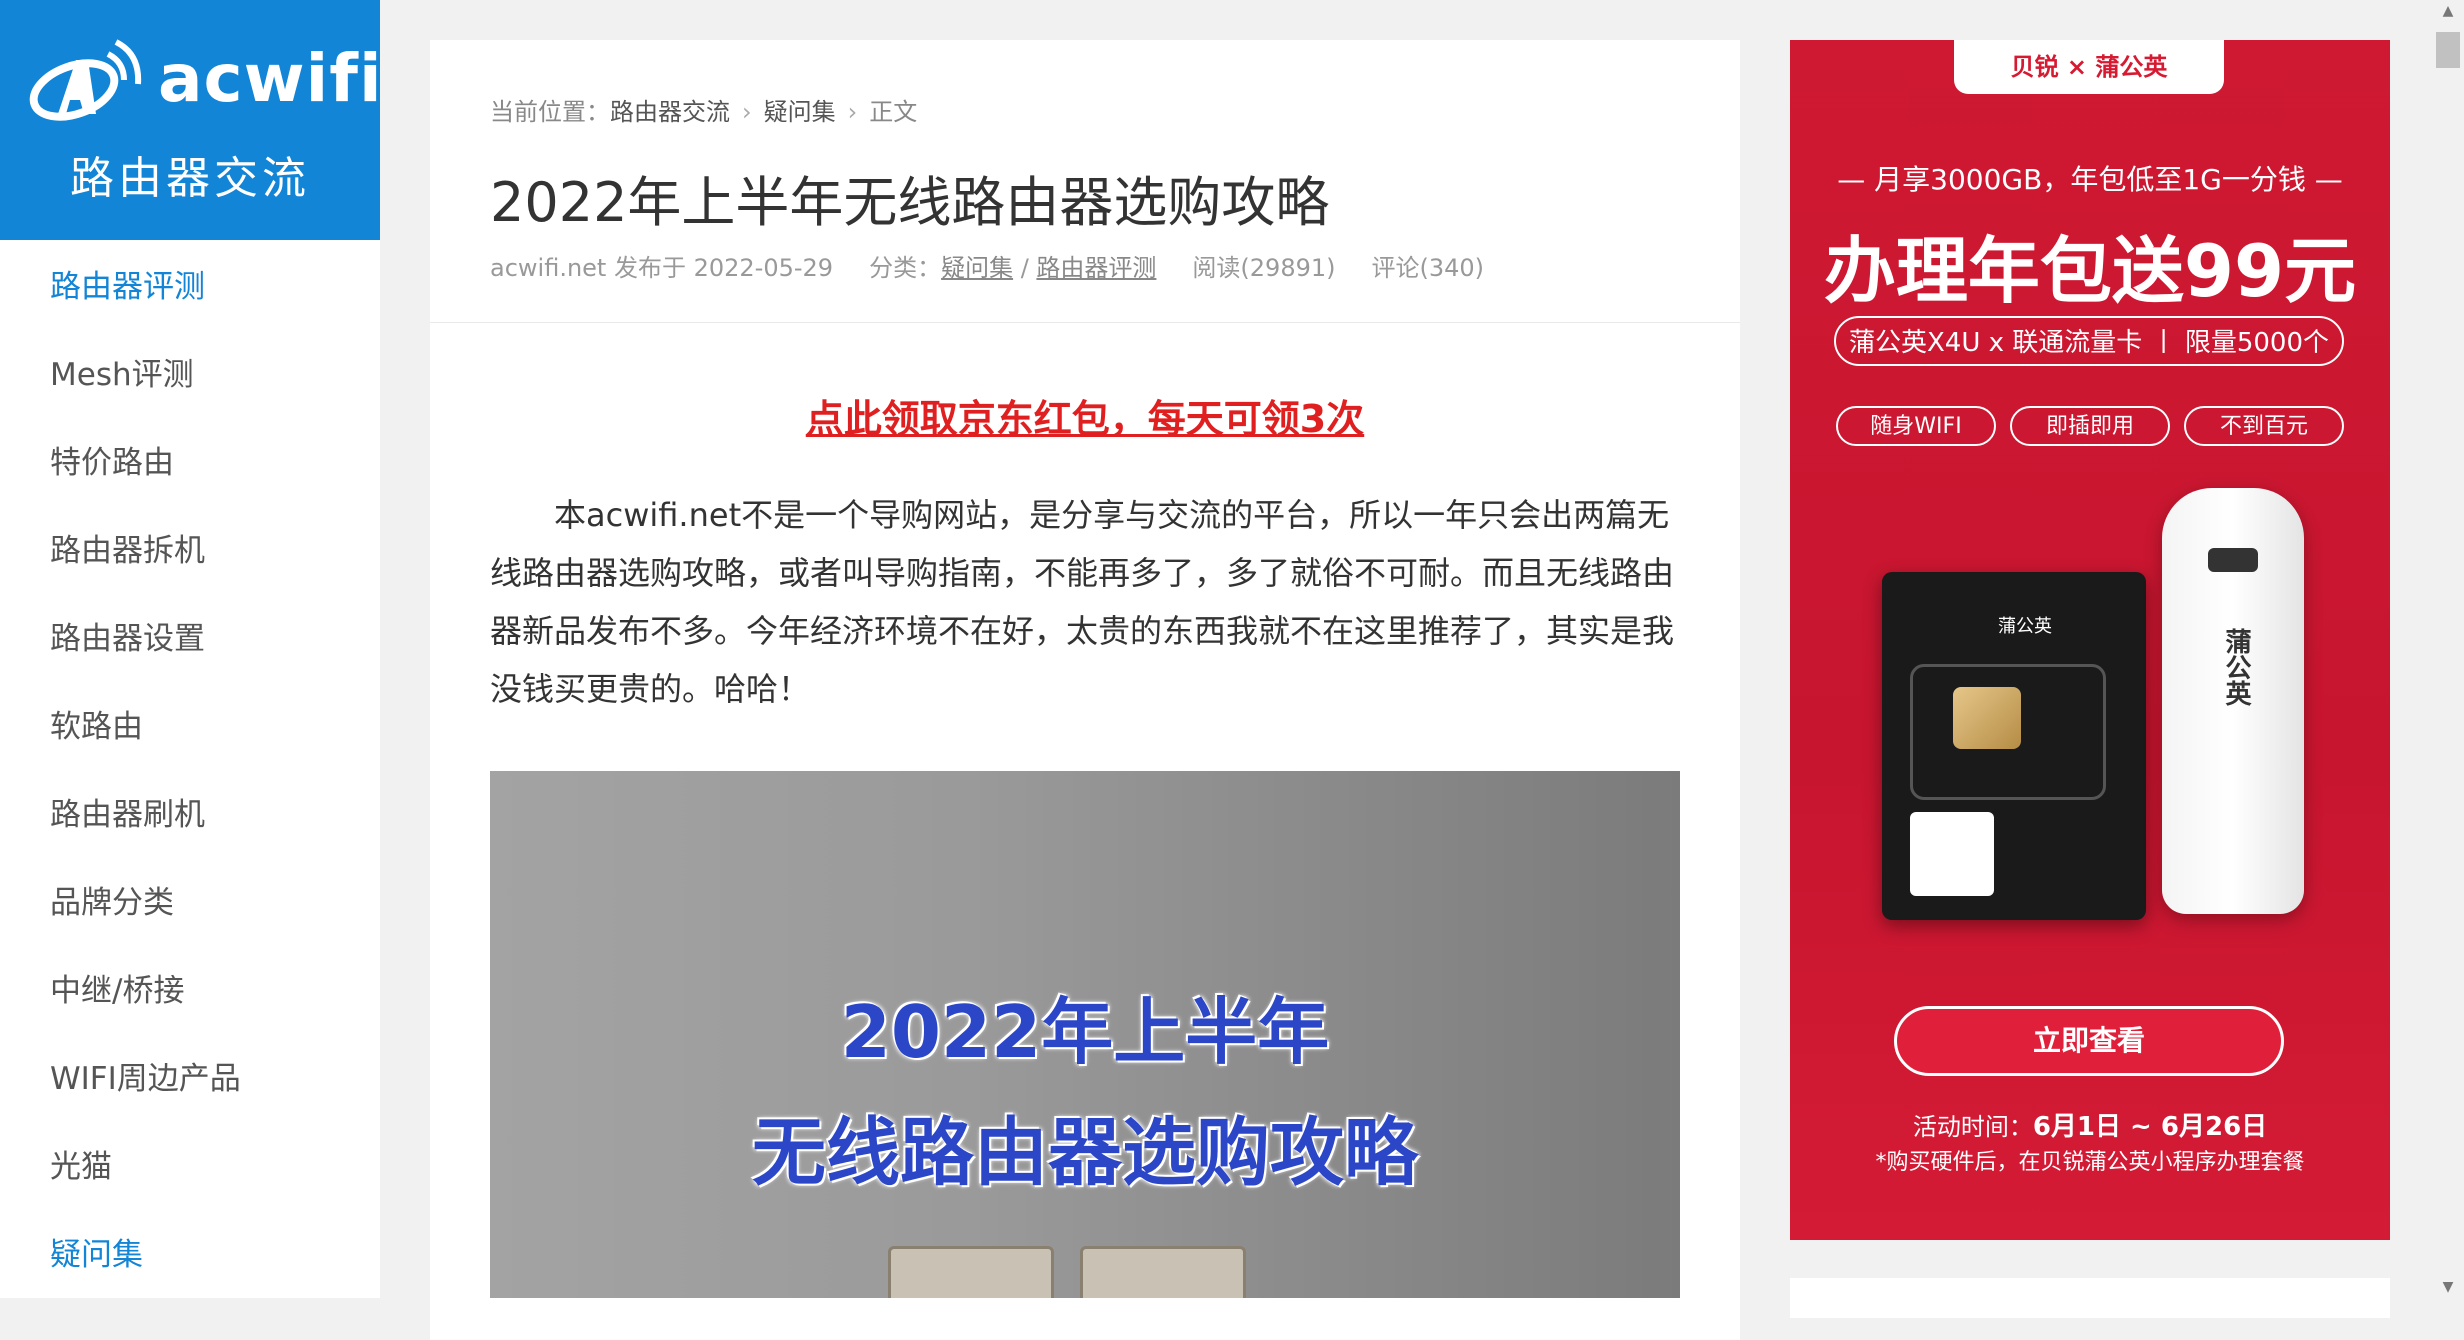 The height and width of the screenshot is (1340, 2464). Describe the element at coordinates (85, 80) in the screenshot. I see `wifi-logo-icon` at that location.